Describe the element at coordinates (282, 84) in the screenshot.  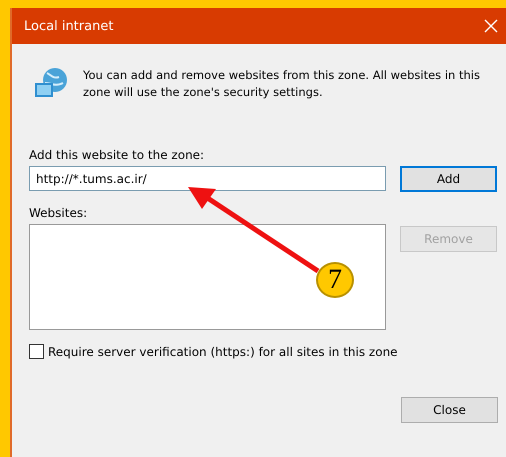
I see `description-text: You can add and remove websites from this zone. All websites in this zone will use the zone's security settings.` at that location.